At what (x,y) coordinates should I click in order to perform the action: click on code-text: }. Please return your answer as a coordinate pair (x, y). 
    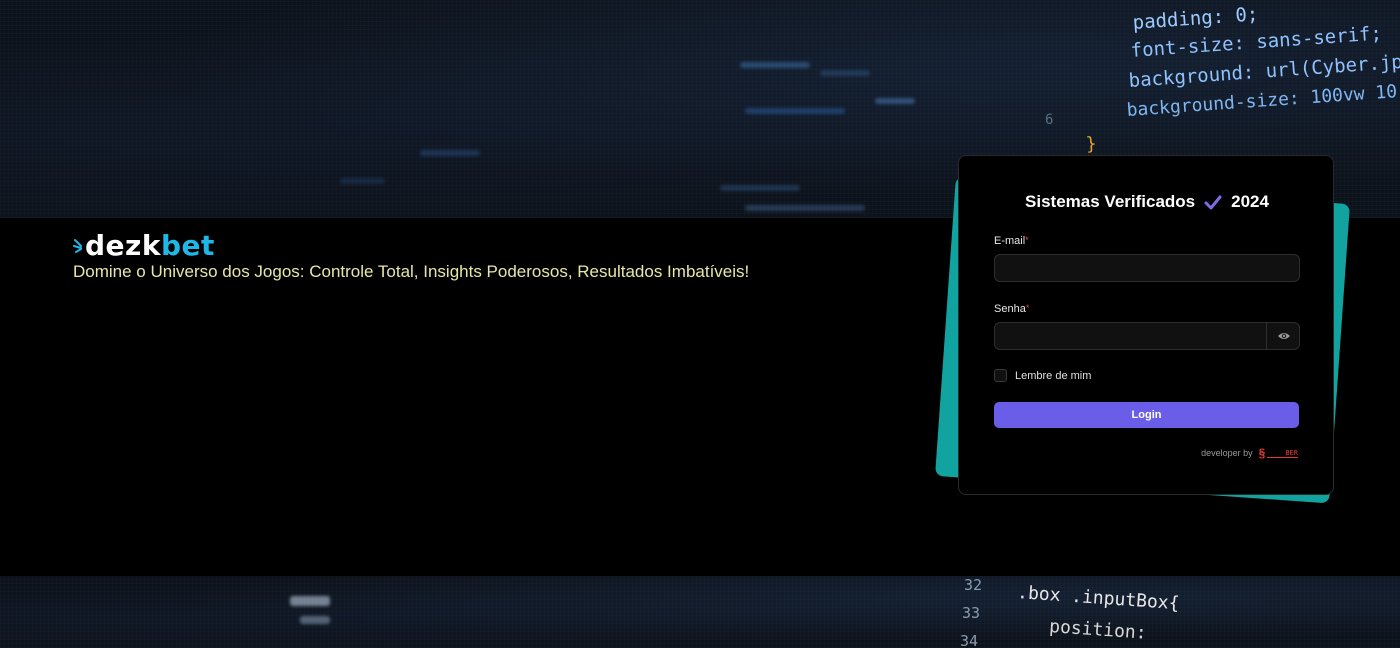
    Looking at the image, I should click on (1091, 144).